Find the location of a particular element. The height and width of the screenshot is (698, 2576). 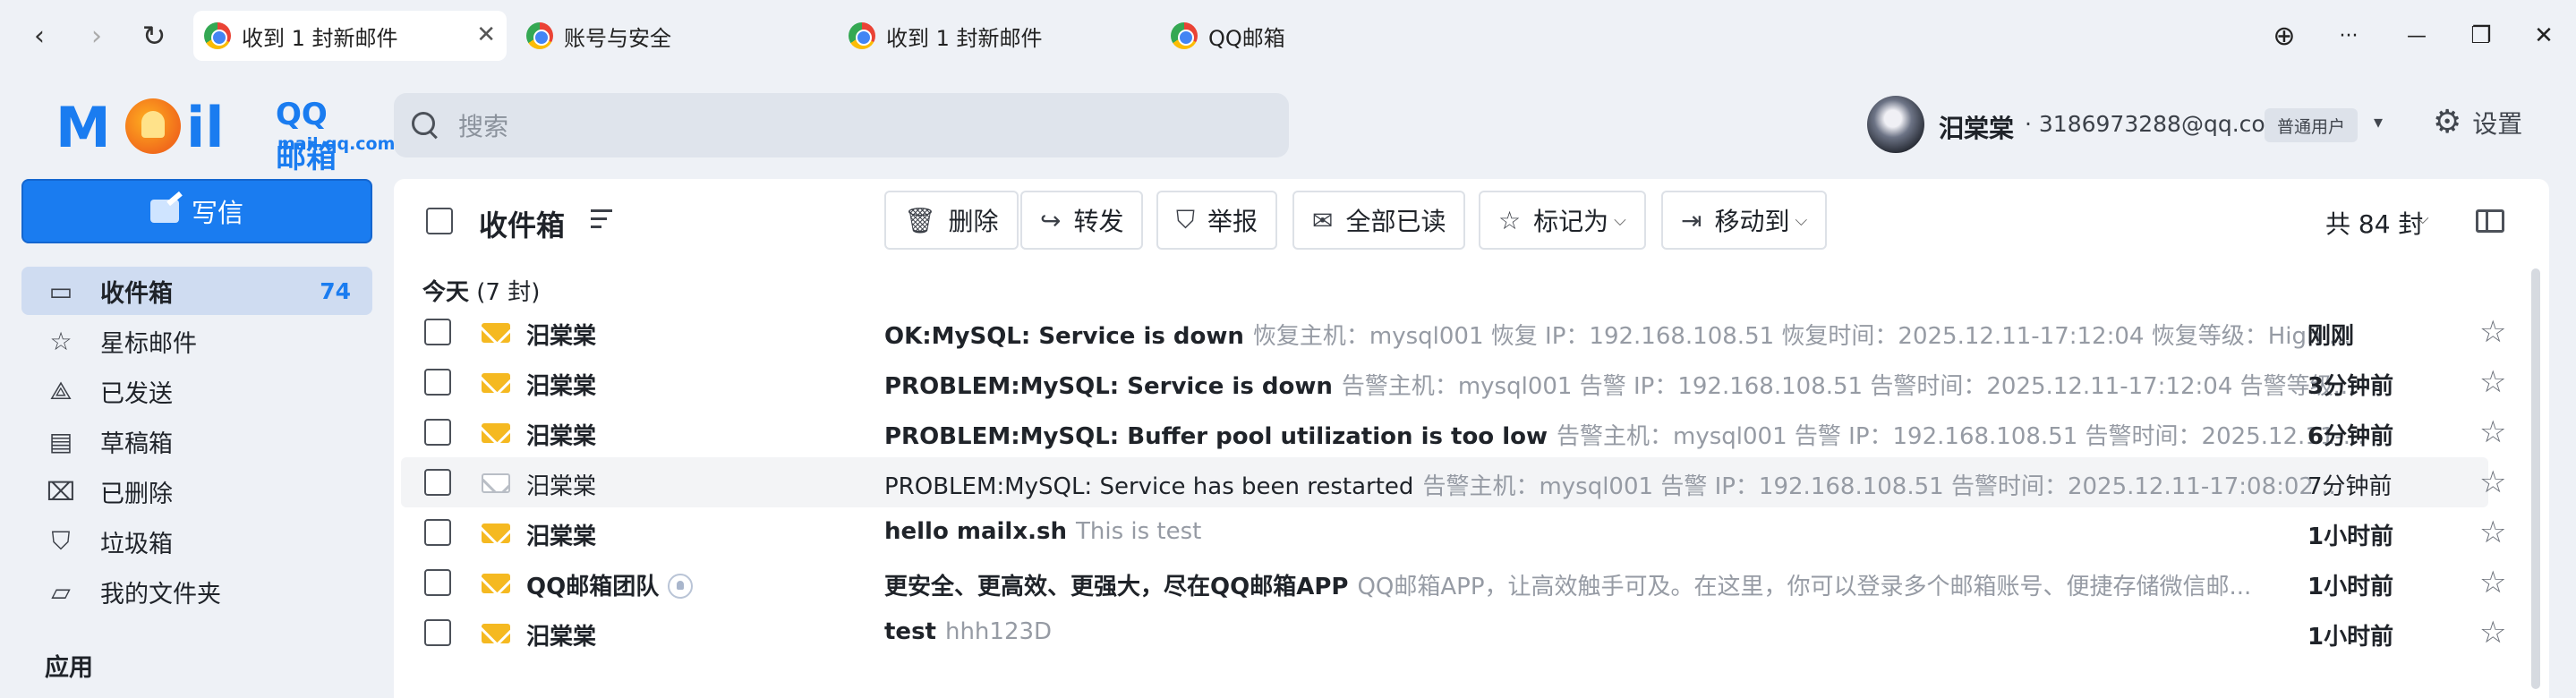

select-all-checkbox is located at coordinates (439, 221).